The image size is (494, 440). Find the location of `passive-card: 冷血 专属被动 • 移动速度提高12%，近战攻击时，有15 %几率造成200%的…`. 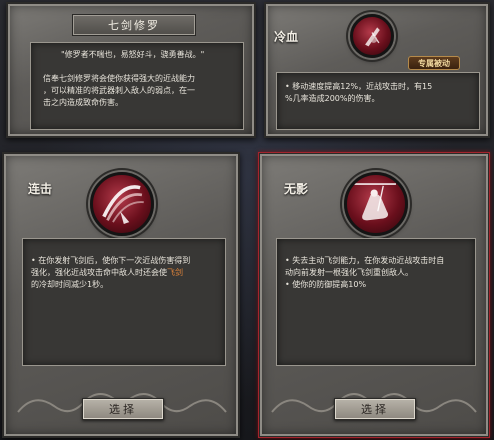

passive-card: 冷血 专属被动 • 移动速度提高12%，近战攻击时，有15 %几率造成200%的… is located at coordinates (377, 70).